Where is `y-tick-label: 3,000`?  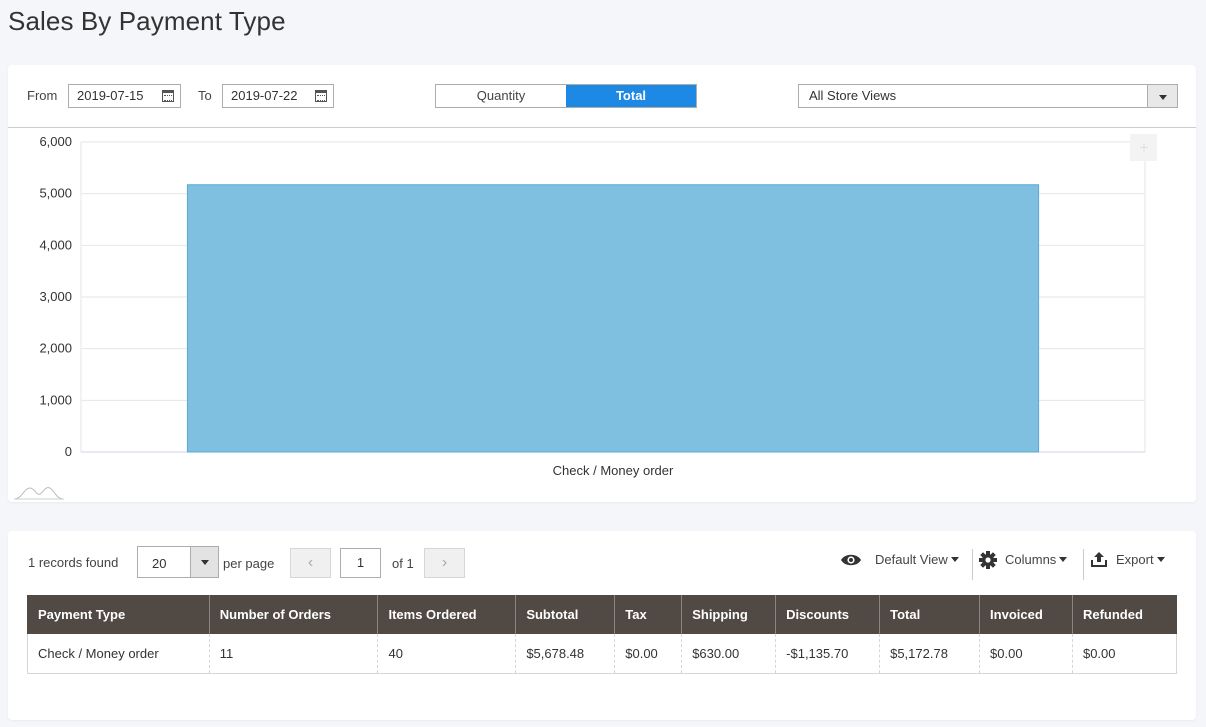
y-tick-label: 3,000 is located at coordinates (55, 296).